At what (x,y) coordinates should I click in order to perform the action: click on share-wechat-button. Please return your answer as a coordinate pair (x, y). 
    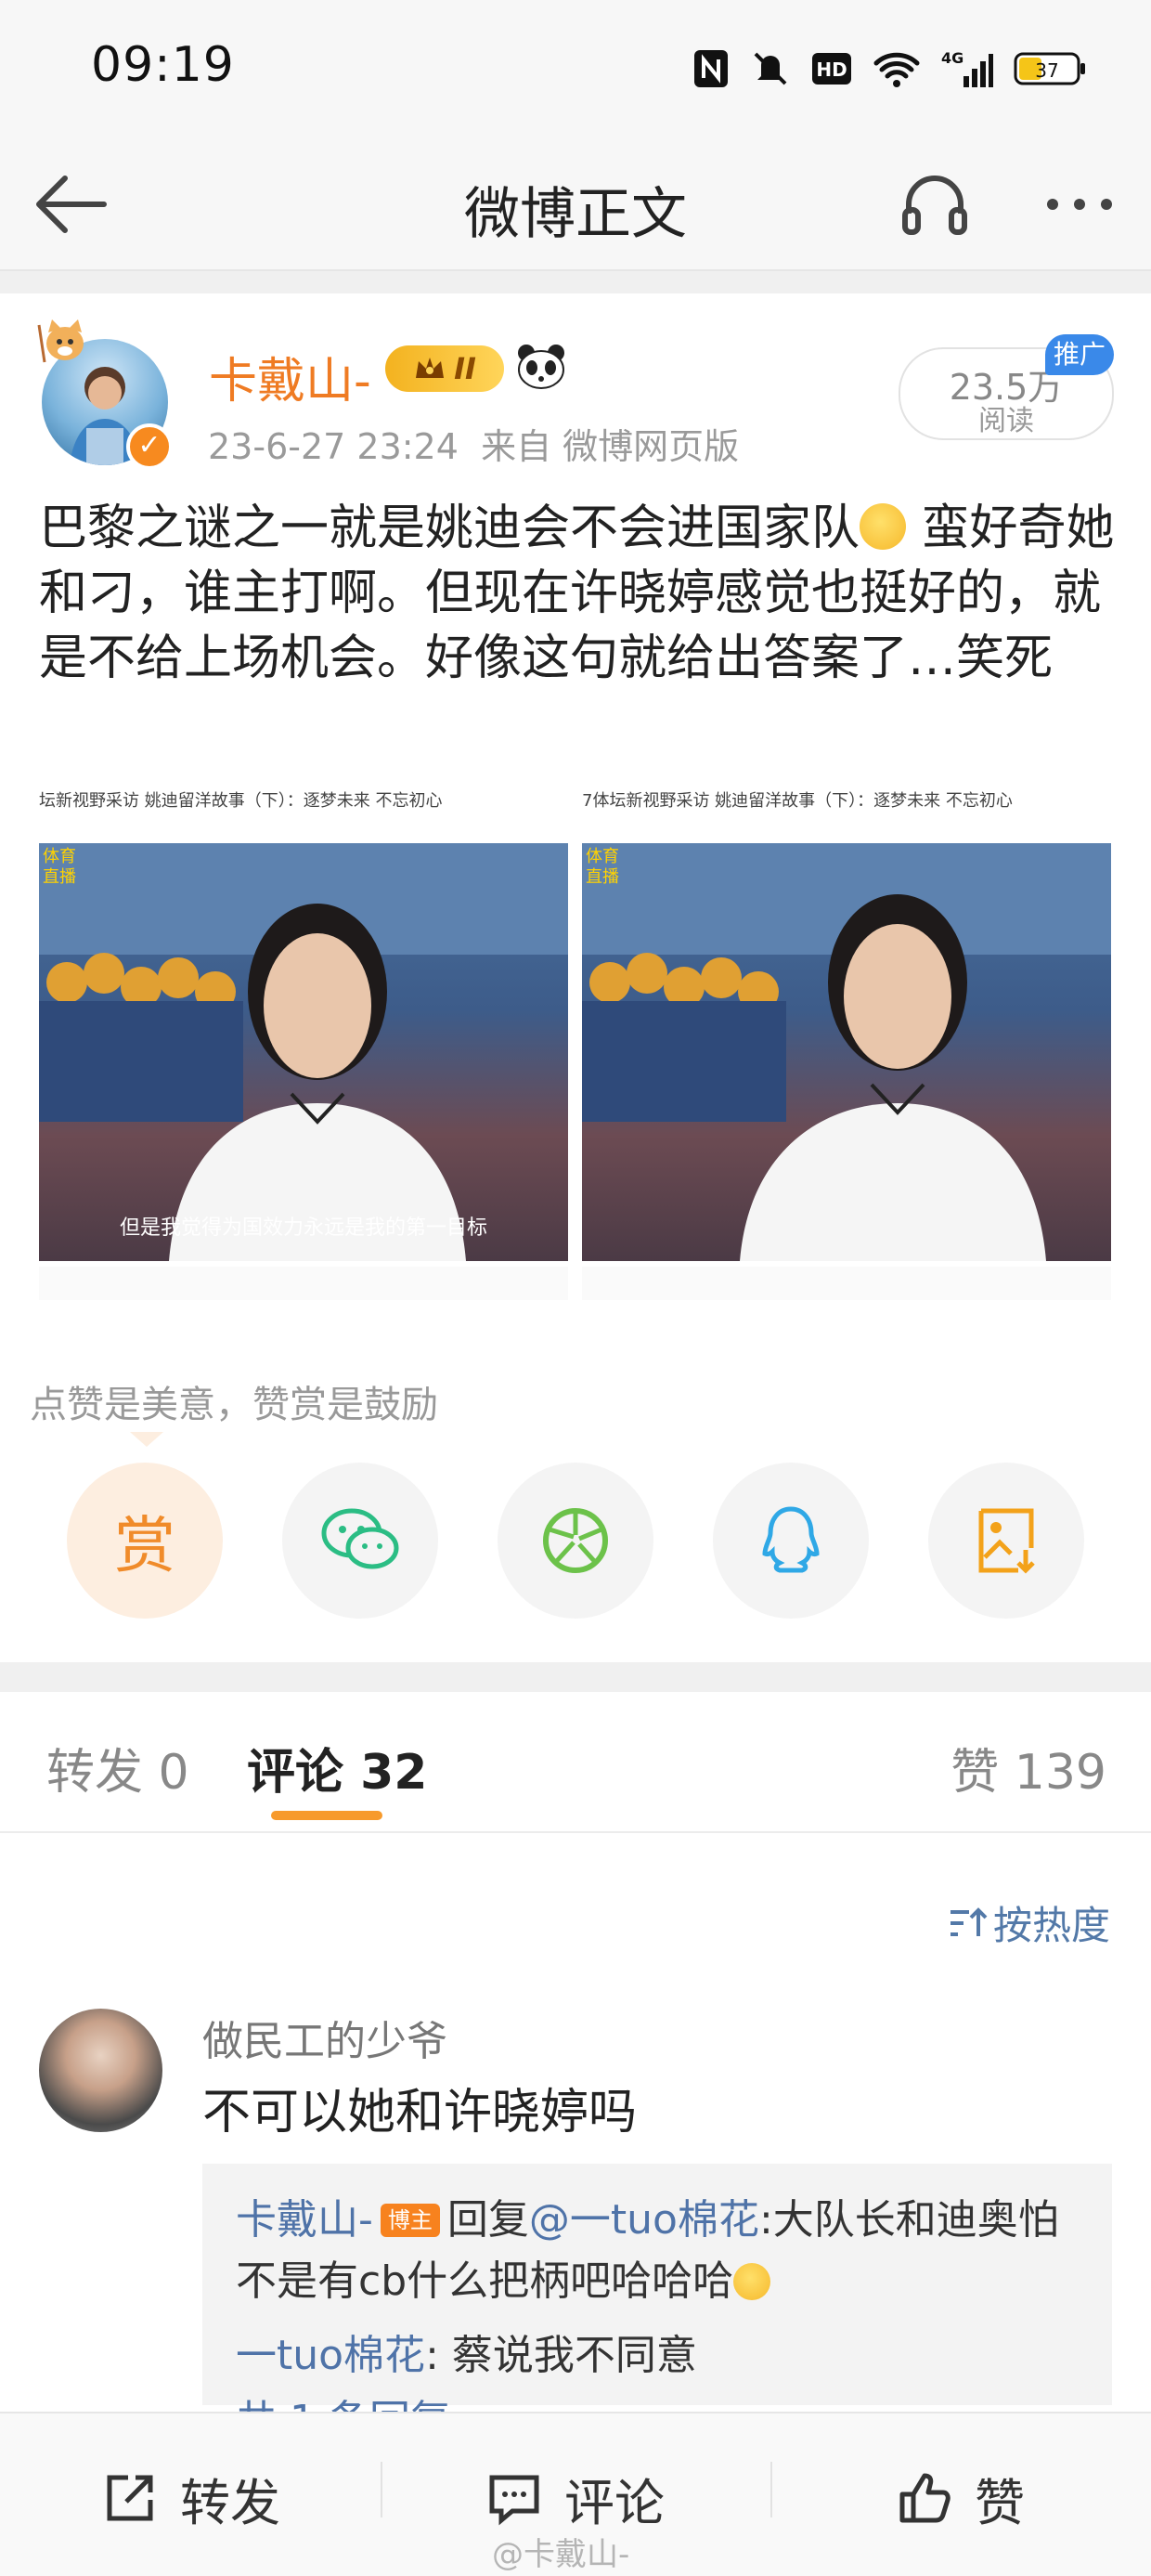
    Looking at the image, I should click on (360, 1541).